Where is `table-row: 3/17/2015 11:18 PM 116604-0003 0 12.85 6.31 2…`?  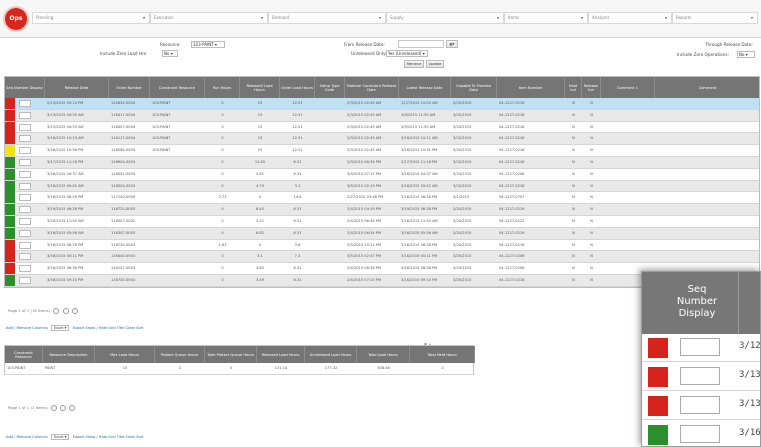 table-row: 3/17/2015 11:18 PM 116604-0003 0 12.85 6.31 2… is located at coordinates (382, 163).